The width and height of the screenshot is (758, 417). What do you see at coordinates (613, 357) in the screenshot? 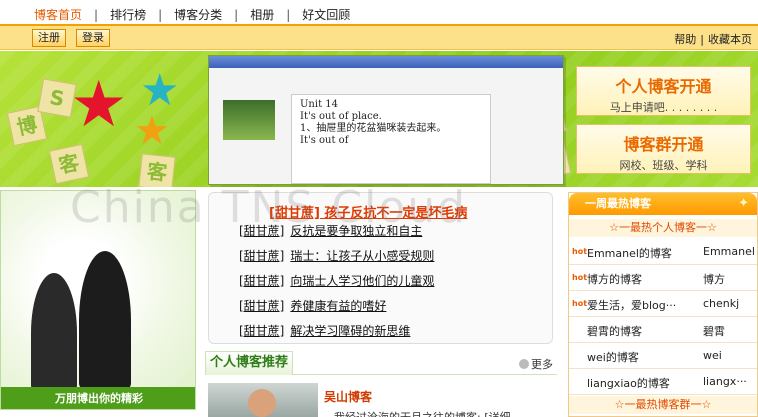
I see `hot-blog-title: wei的博客` at bounding box center [613, 357].